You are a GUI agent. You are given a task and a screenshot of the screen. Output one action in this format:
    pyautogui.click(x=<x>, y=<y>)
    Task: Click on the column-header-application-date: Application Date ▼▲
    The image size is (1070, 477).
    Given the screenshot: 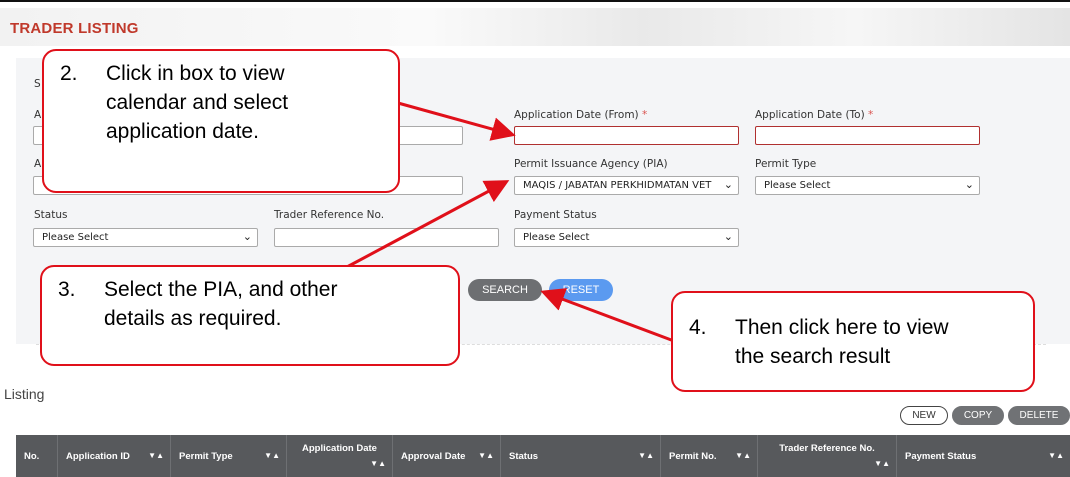 What is the action you would take?
    pyautogui.click(x=340, y=456)
    